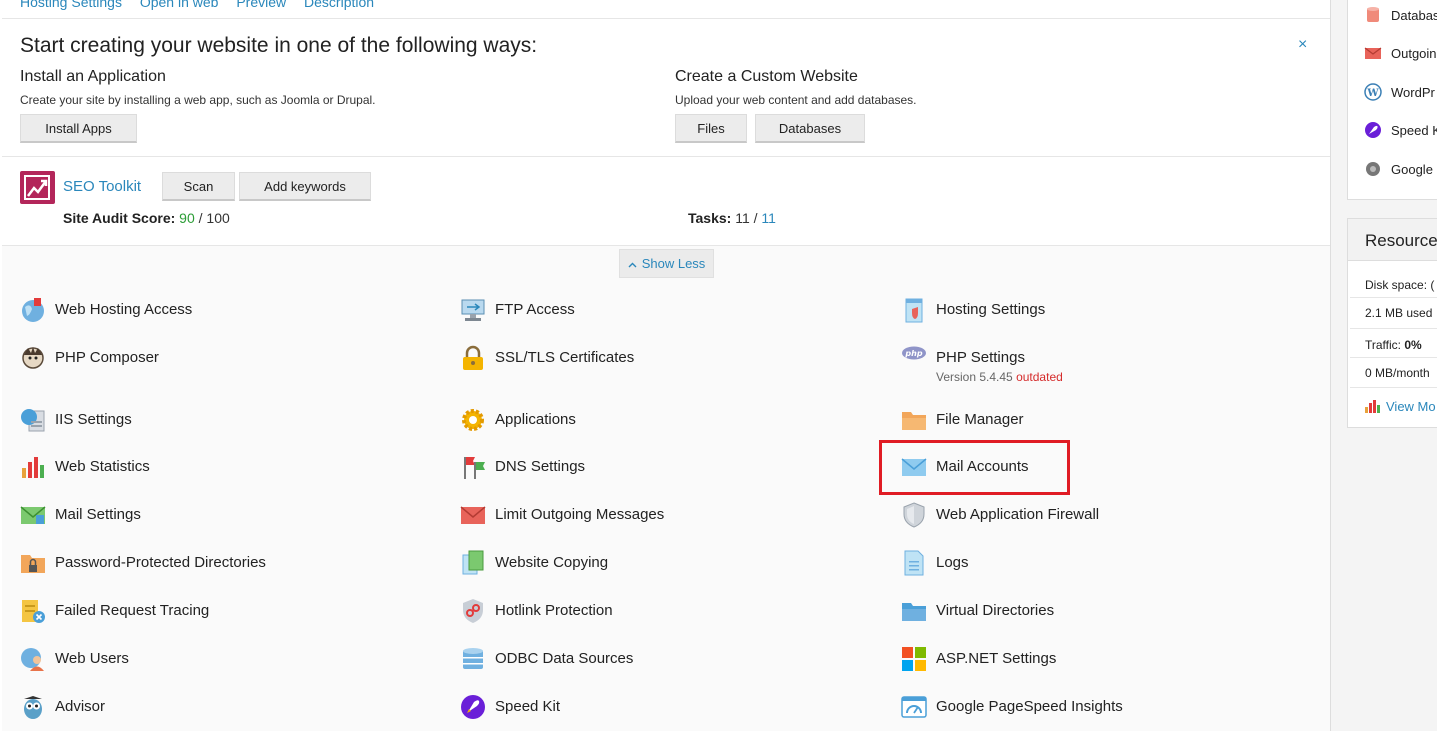  Describe the element at coordinates (768, 218) in the screenshot. I see `tasks-total: 11` at that location.